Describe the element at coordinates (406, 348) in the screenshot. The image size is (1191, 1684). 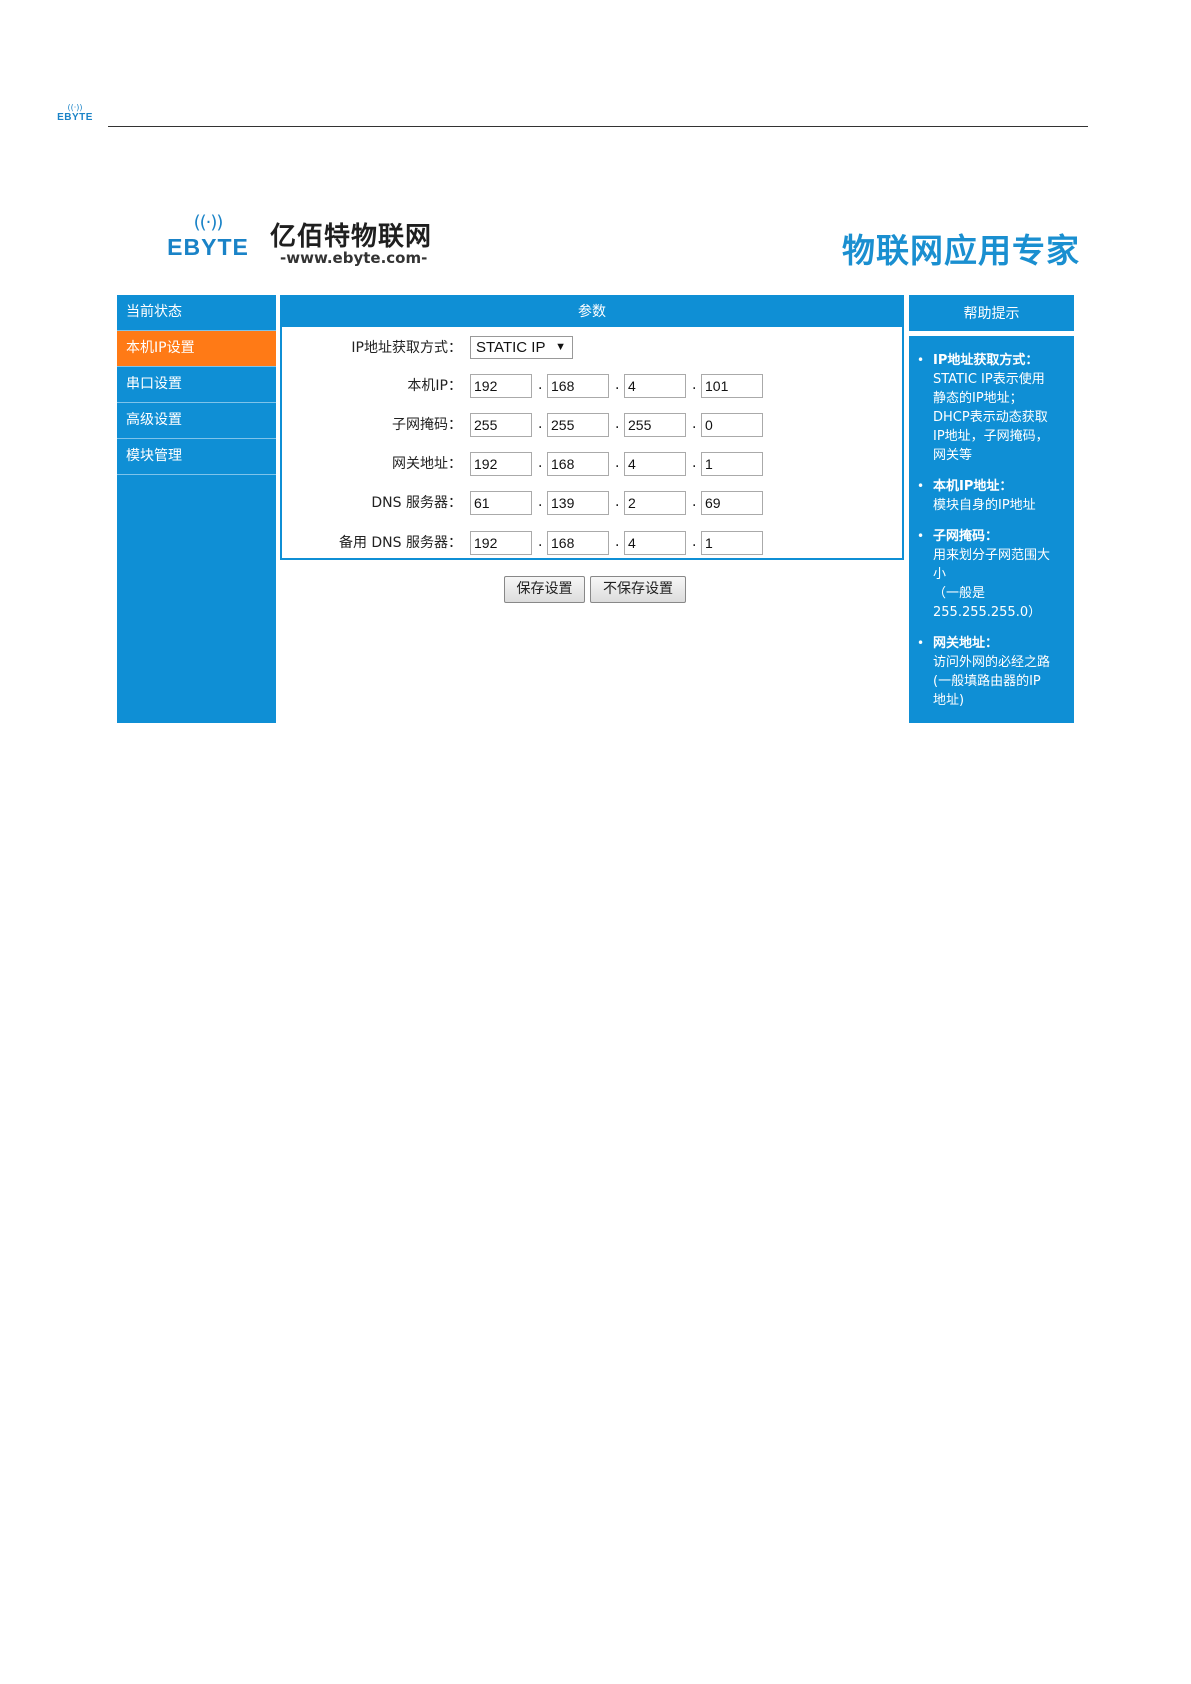
I see `ip-mode-label: IP地址获取方式：` at that location.